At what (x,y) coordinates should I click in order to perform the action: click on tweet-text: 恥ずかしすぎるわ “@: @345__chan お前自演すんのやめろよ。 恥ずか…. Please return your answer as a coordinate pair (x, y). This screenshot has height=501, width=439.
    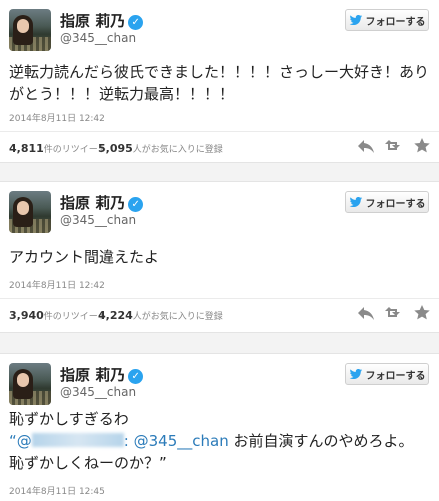
    Looking at the image, I should click on (219, 441).